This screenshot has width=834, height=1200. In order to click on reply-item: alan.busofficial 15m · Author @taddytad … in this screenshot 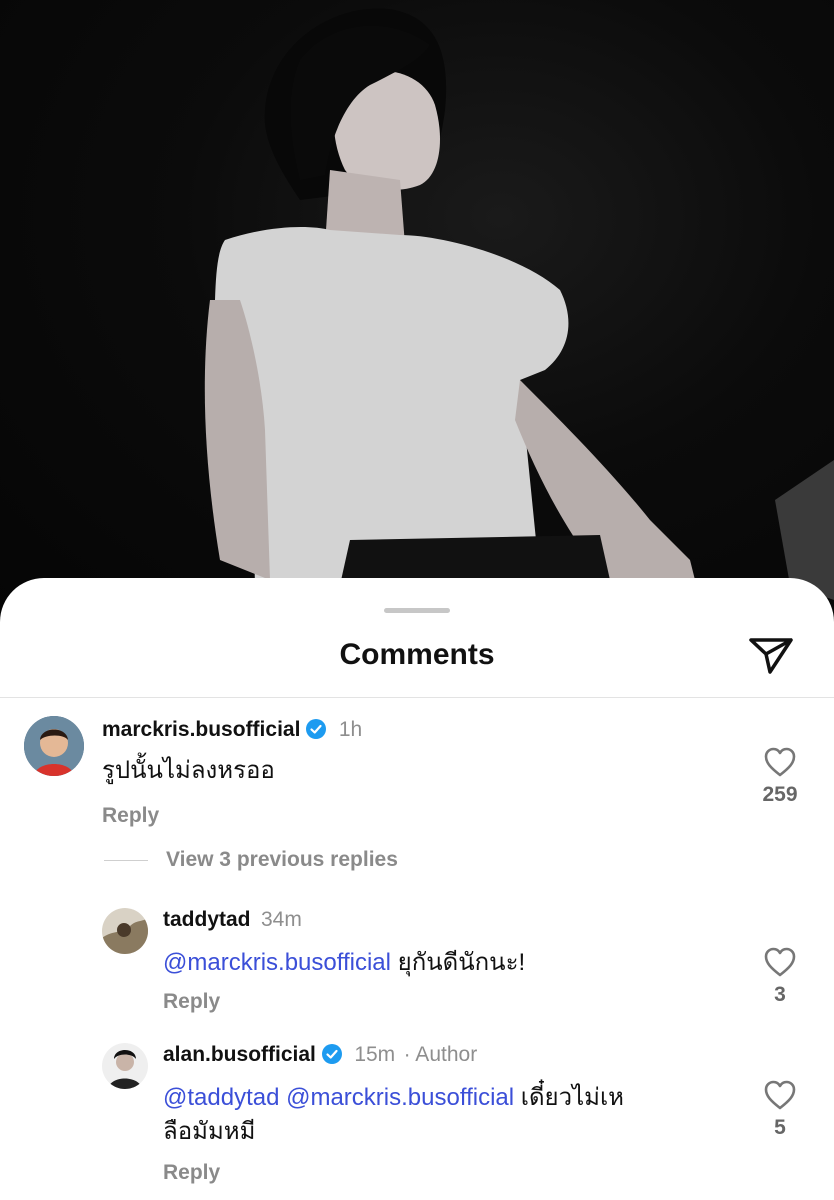, I will do `click(417, 1118)`.